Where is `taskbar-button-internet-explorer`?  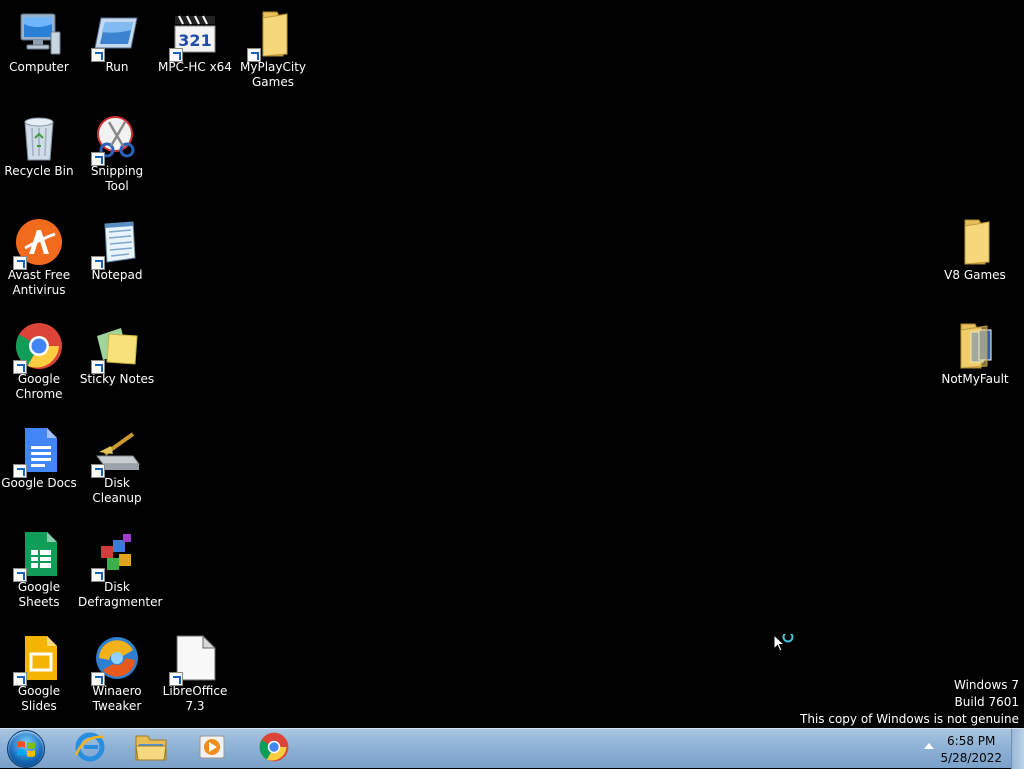
taskbar-button-internet-explorer is located at coordinates (90, 749).